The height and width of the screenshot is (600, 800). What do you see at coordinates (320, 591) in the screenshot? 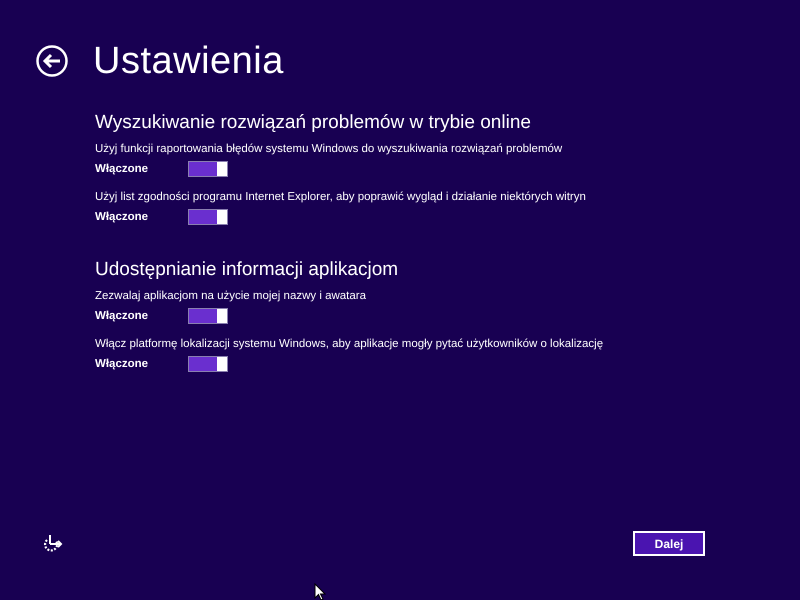
I see `mouse-pointer-icon` at bounding box center [320, 591].